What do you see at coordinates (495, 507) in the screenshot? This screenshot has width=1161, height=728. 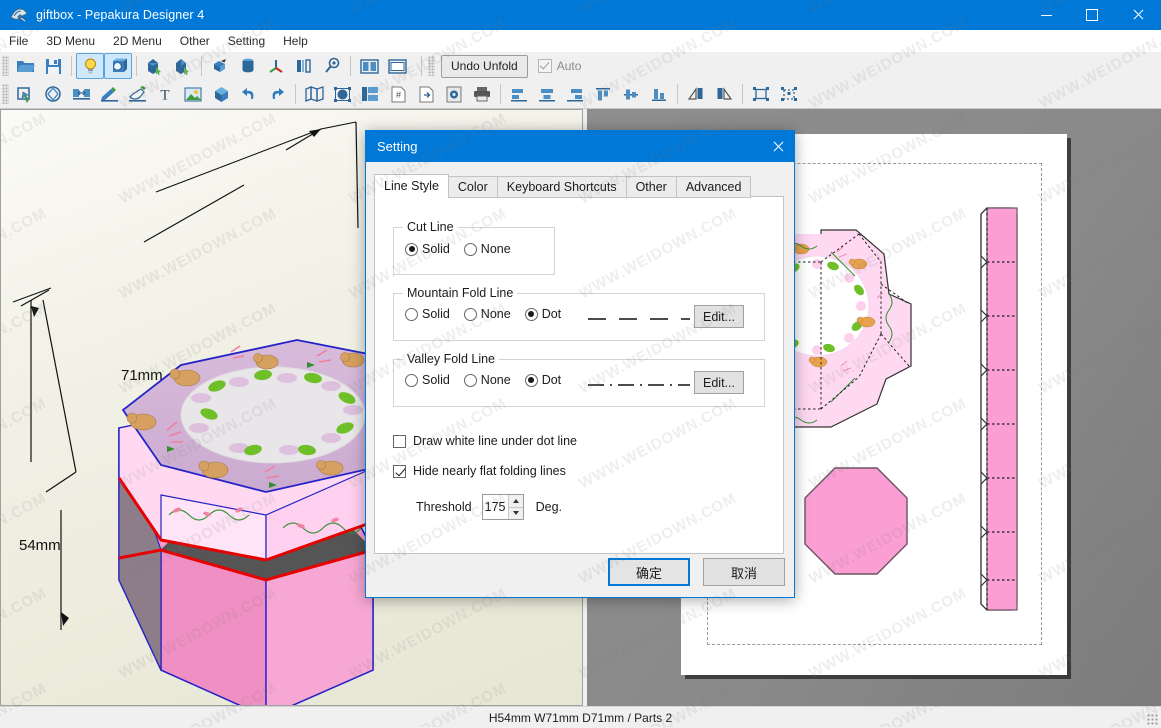 I see `threshold-value: 175` at bounding box center [495, 507].